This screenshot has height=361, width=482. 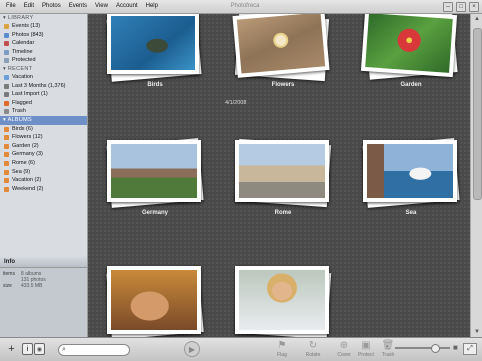 I want to click on sidebar-item-last-import: Last Import (1), so click(x=43, y=94).